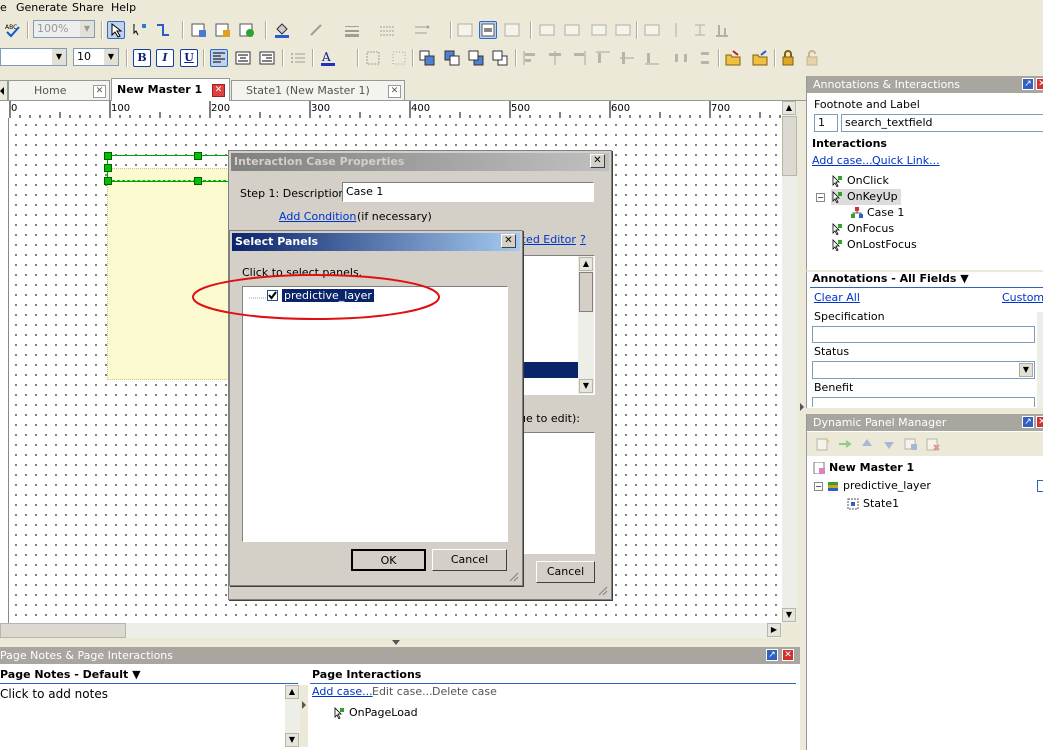  Describe the element at coordinates (681, 58) in the screenshot. I see `distribute-h-button` at that location.